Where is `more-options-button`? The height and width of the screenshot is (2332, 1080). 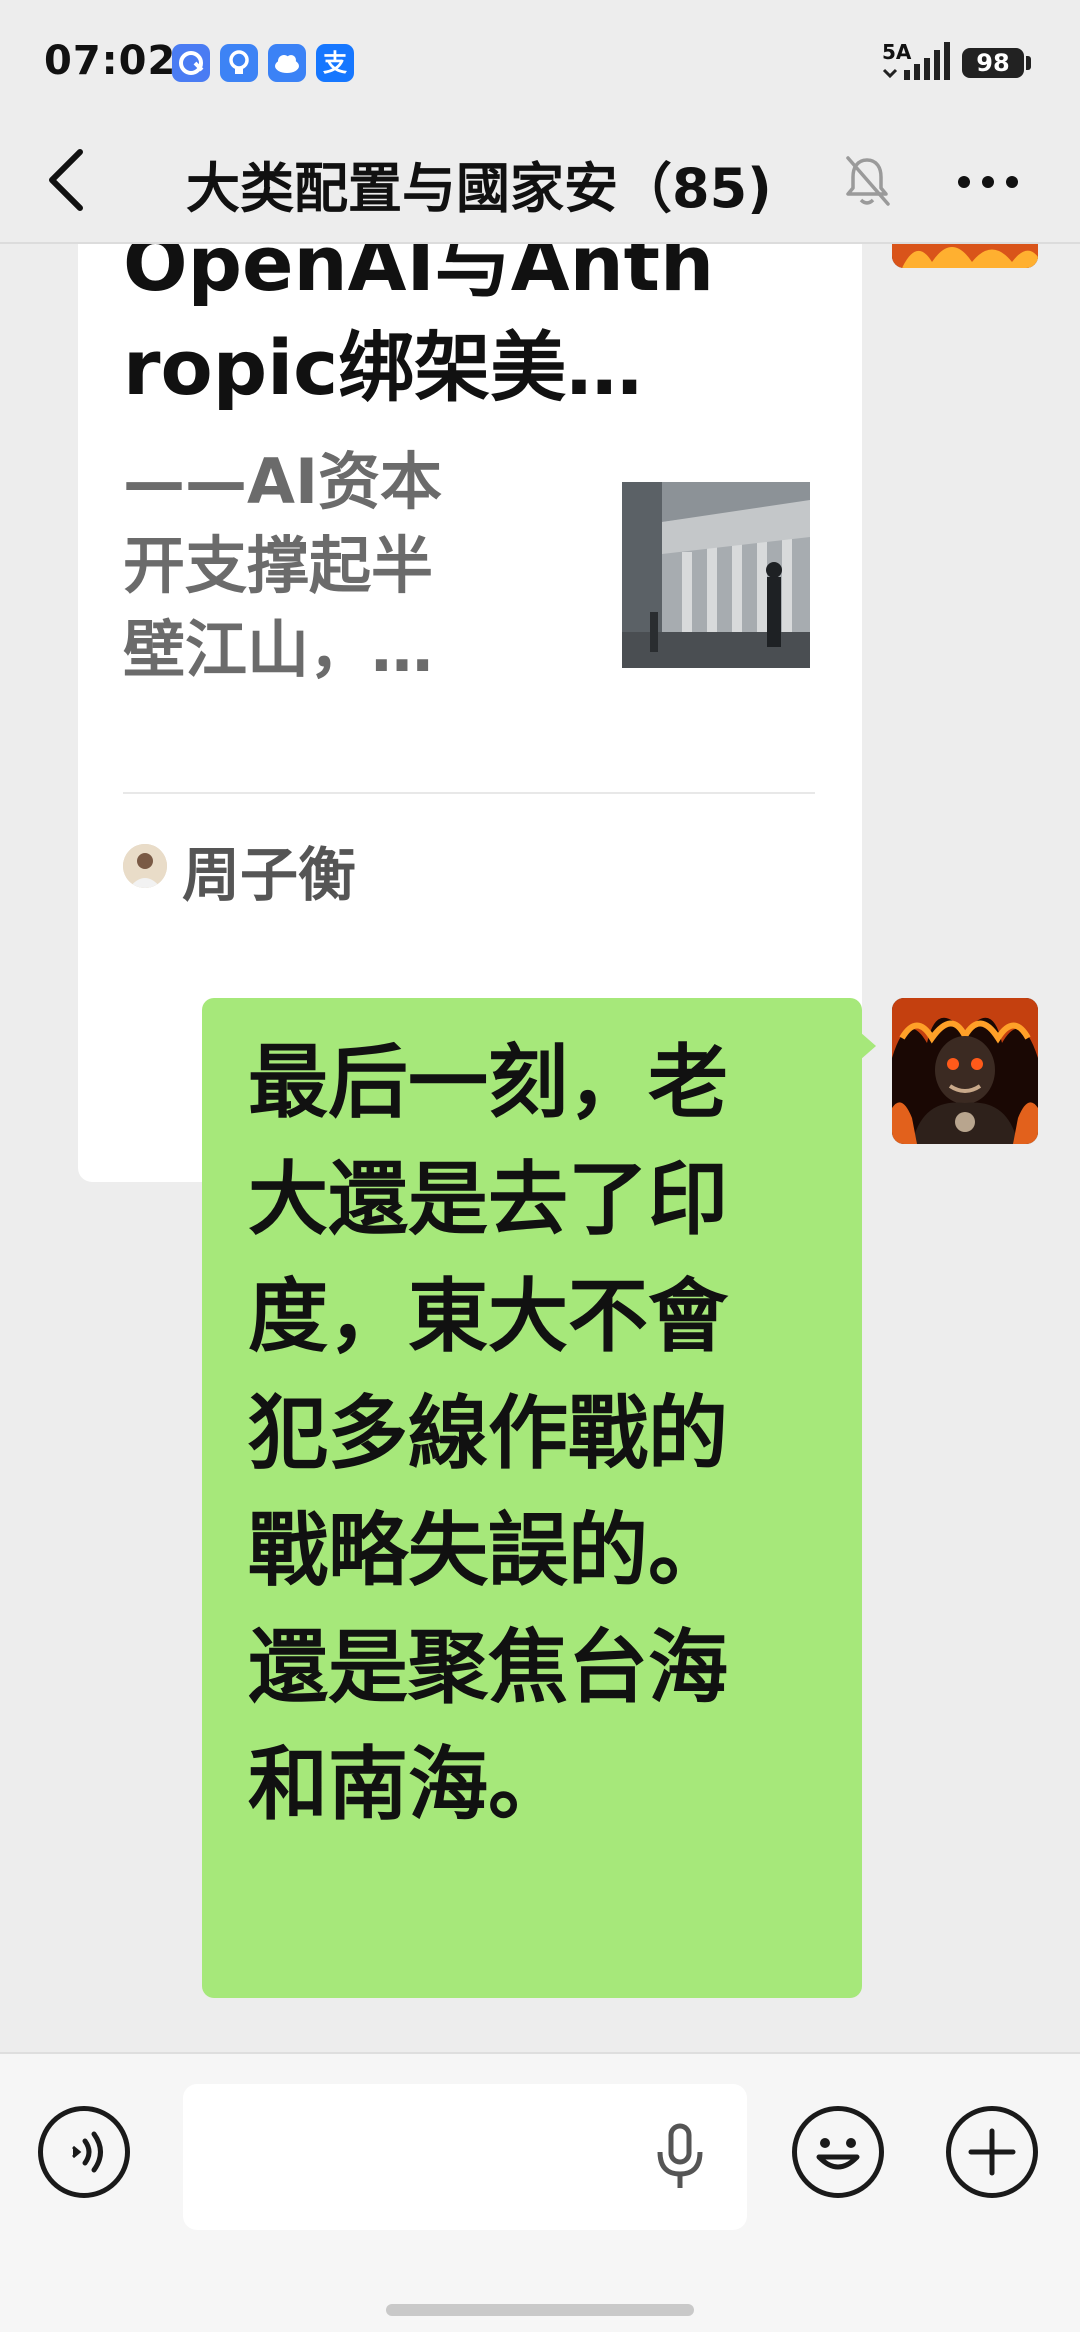
more-options-button is located at coordinates (988, 182).